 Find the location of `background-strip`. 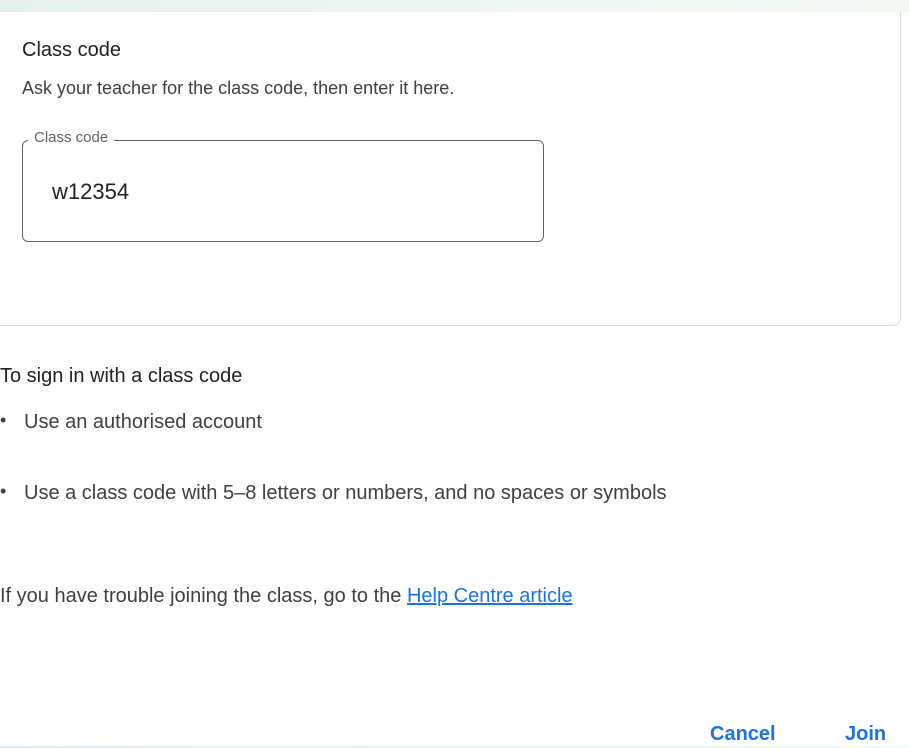

background-strip is located at coordinates (454, 6).